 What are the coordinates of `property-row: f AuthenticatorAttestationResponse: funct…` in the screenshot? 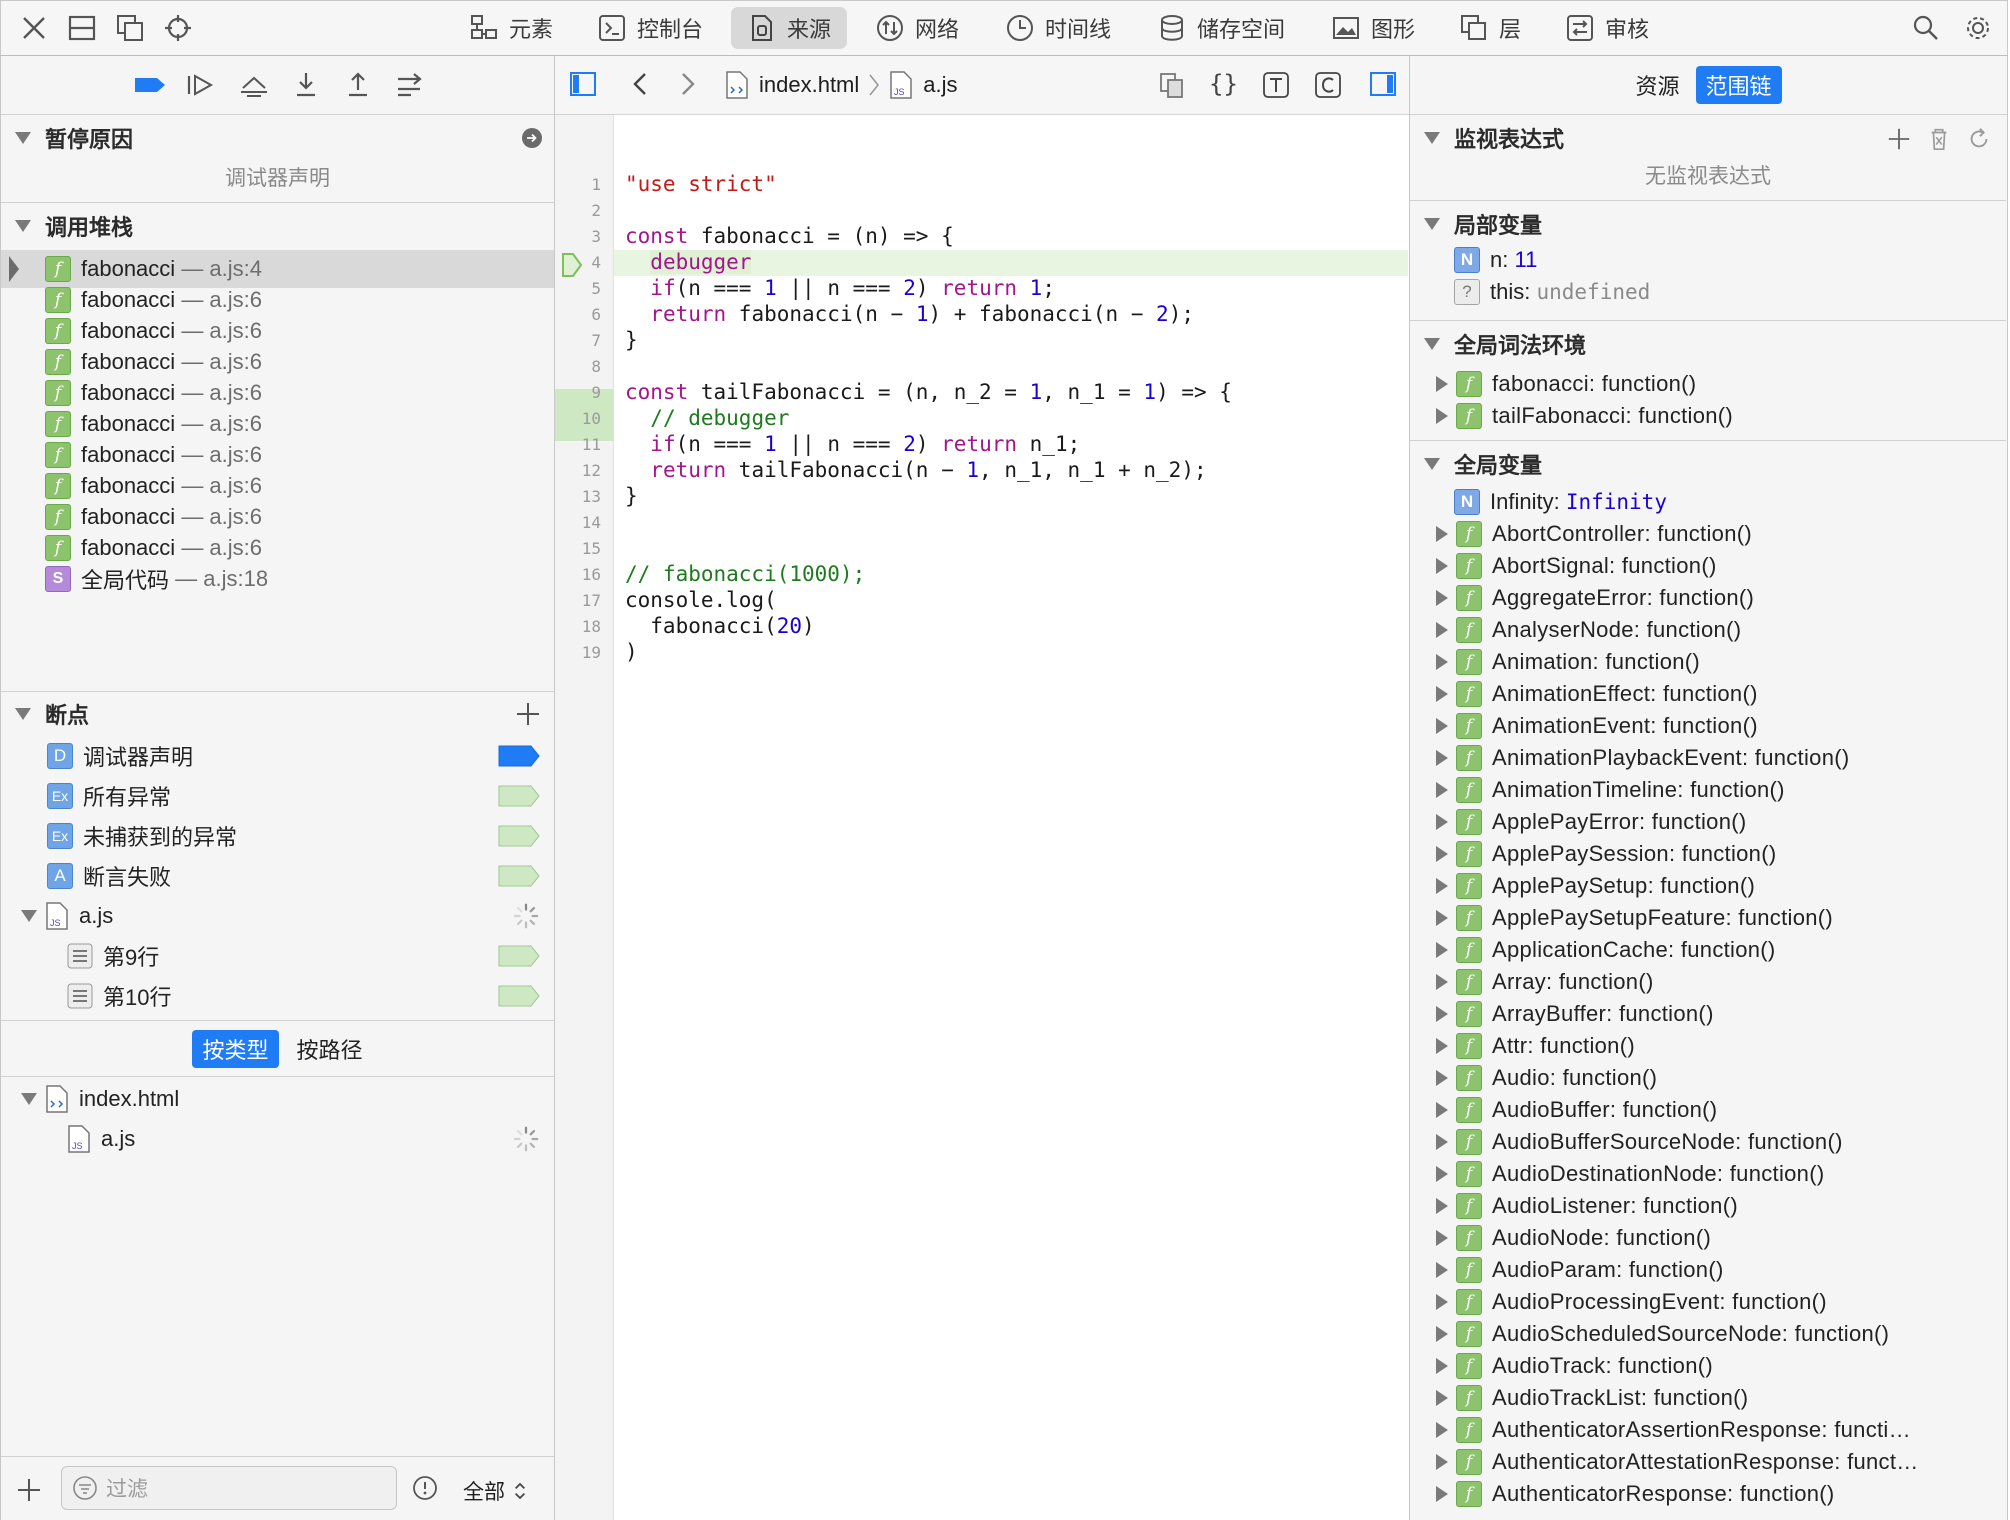 It's located at (1708, 1462).